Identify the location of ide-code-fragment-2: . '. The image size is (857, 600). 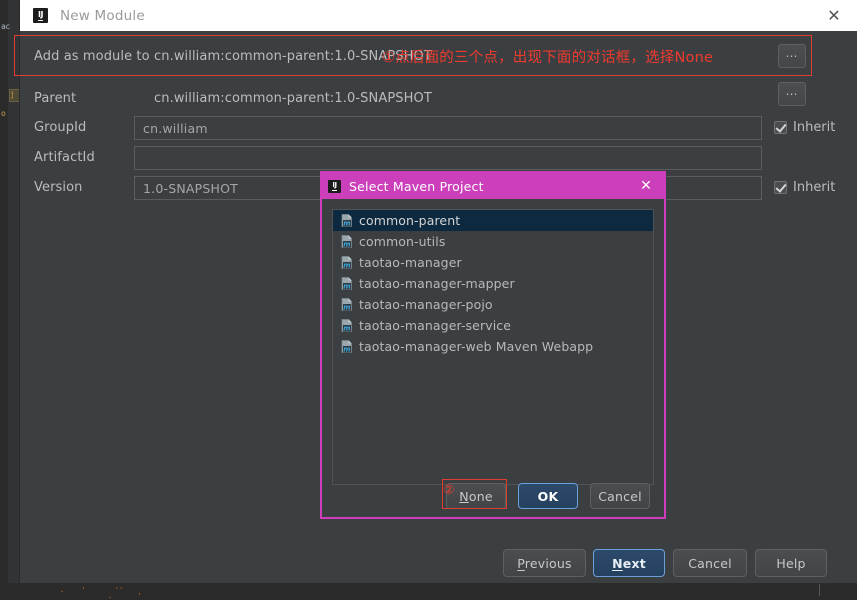
(125, 596).